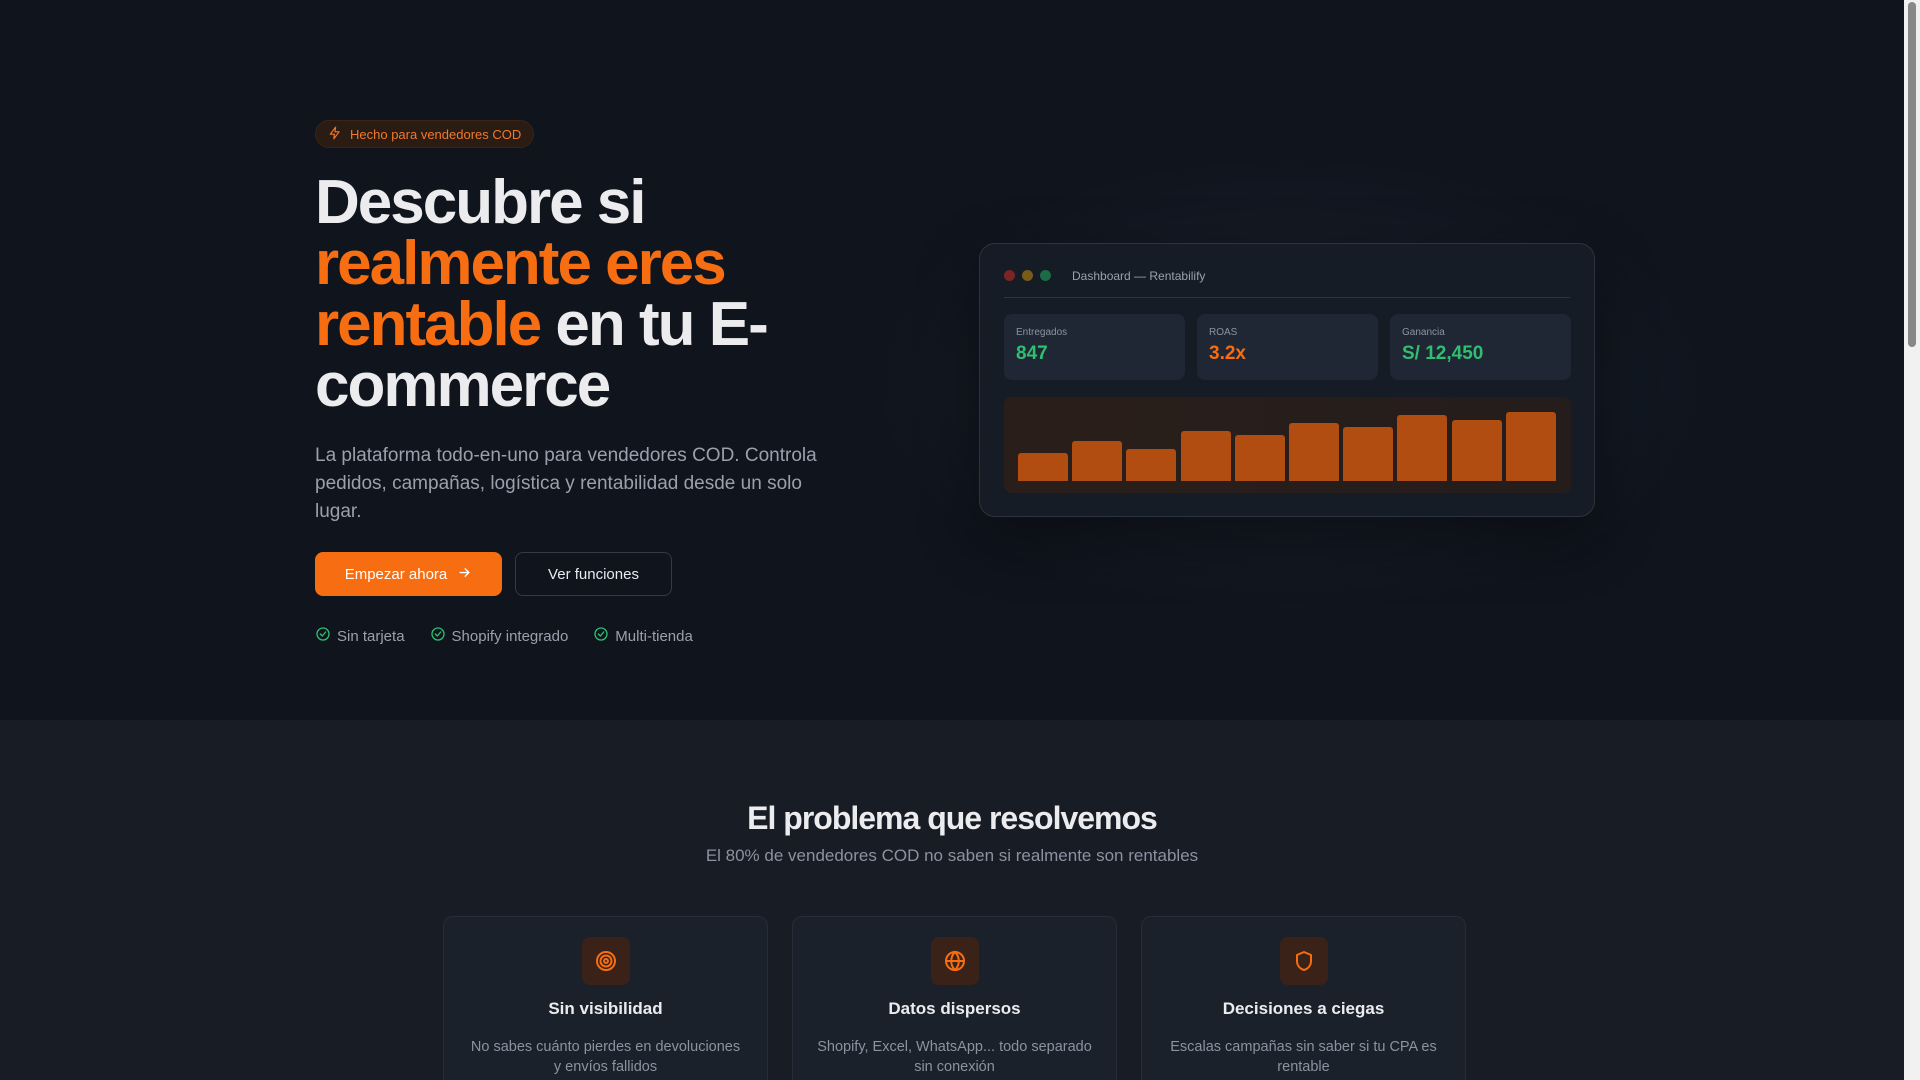  I want to click on card-title: Decisiones a ciegas, so click(1303, 1008).